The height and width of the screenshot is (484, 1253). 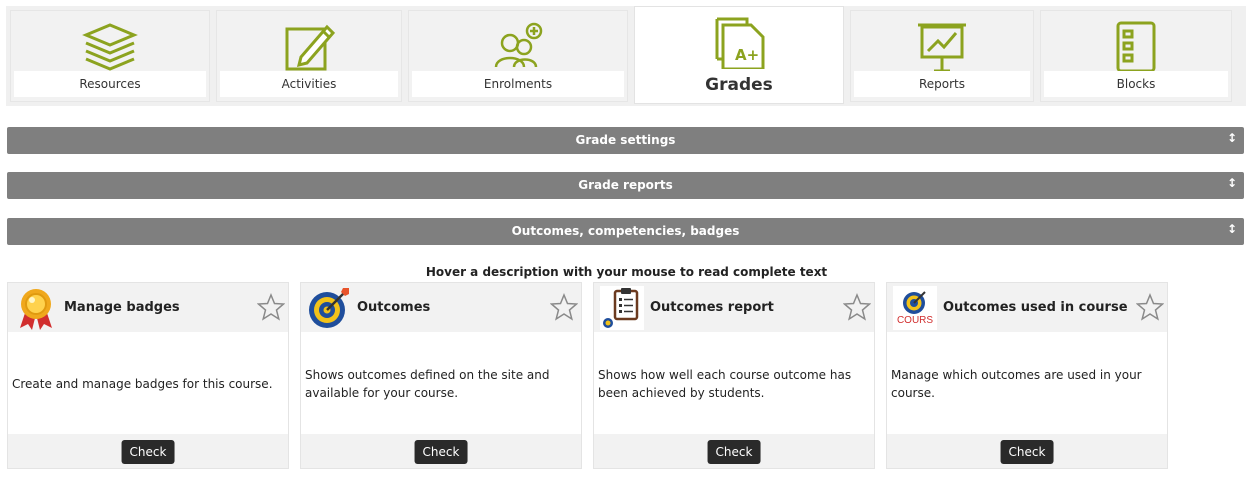 I want to click on card-title: Outcomes report, so click(x=712, y=307).